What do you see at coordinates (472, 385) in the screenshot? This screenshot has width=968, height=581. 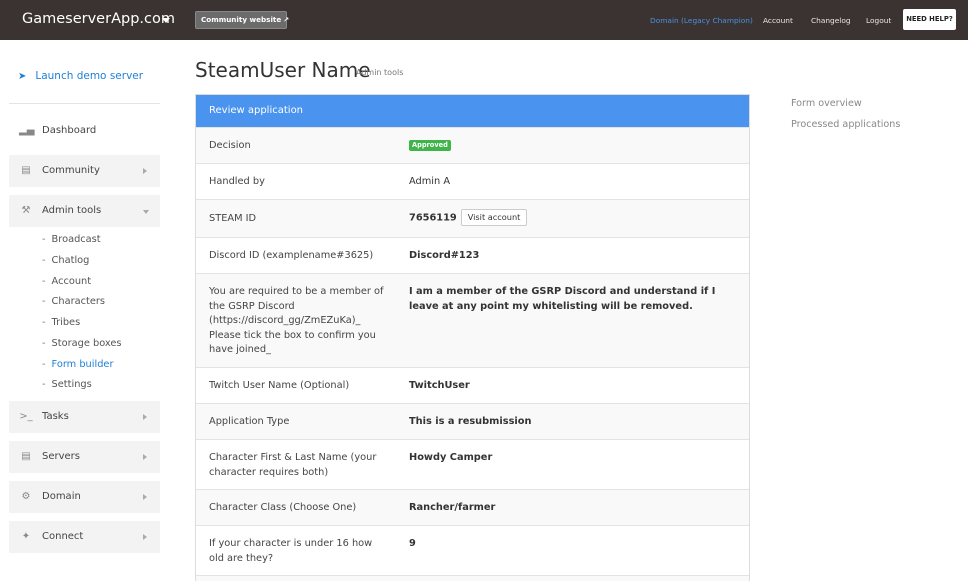 I see `table-row: Twitch User Name (Optional) TwitchUser` at bounding box center [472, 385].